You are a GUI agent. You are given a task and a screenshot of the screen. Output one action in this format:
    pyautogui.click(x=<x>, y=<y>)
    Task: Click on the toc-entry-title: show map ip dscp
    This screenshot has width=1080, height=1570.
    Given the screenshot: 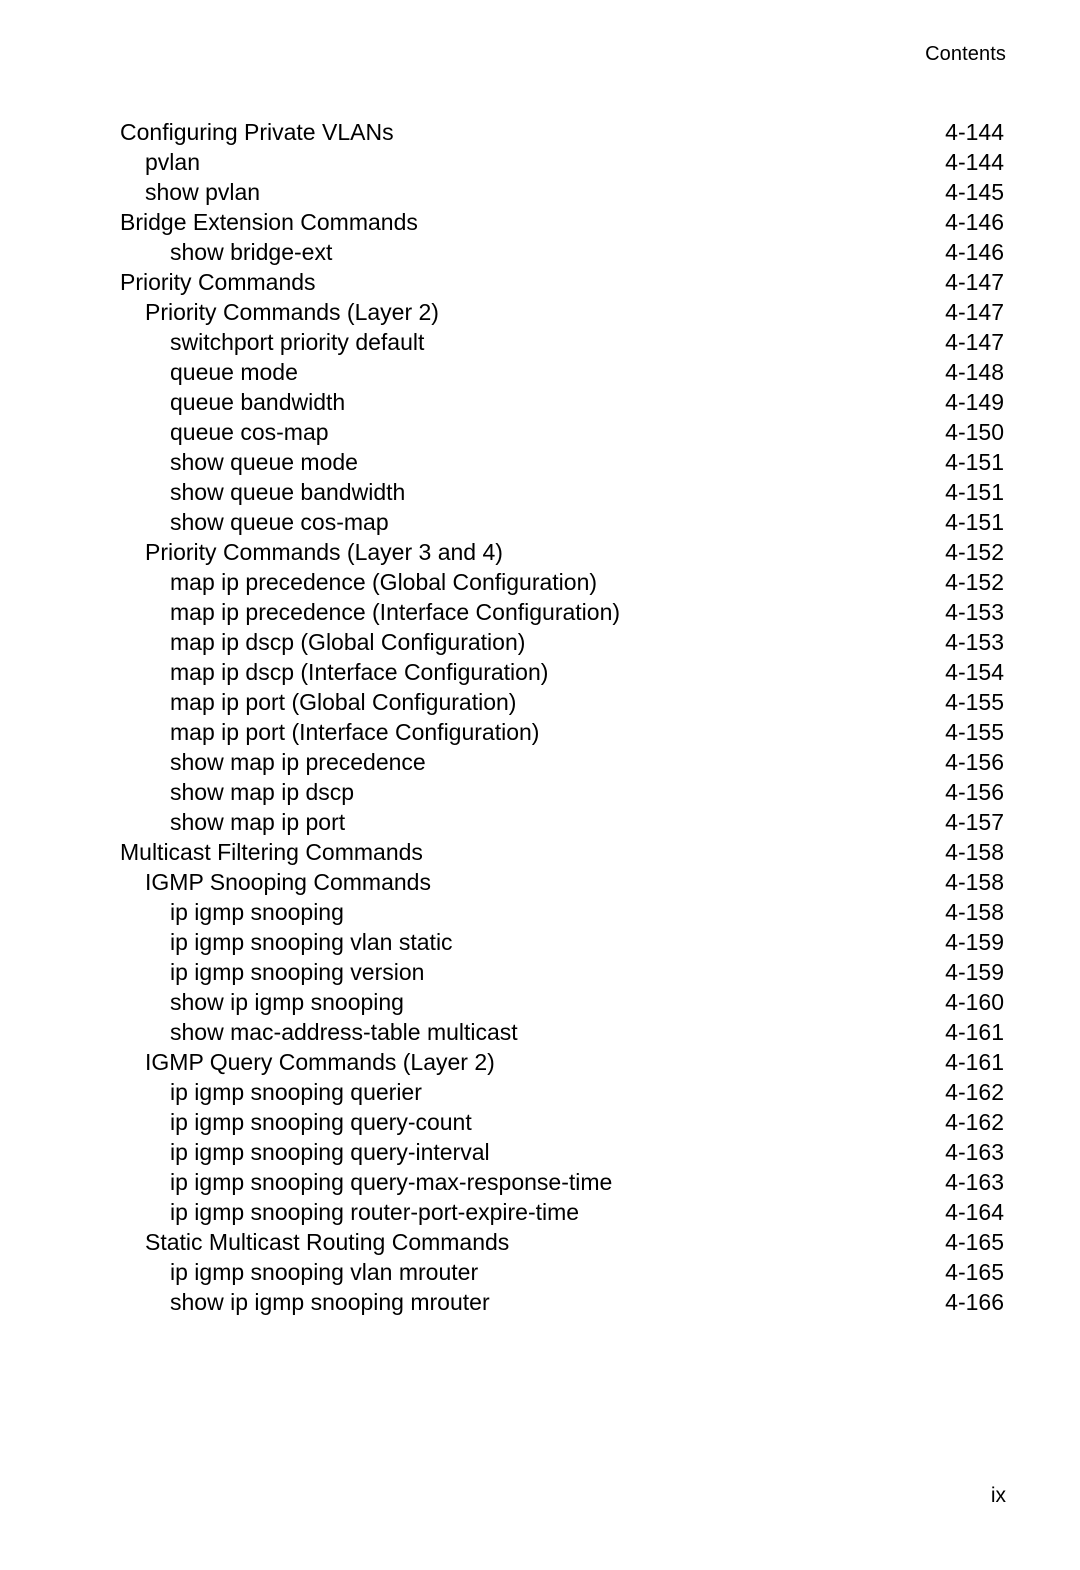 What is the action you would take?
    pyautogui.click(x=262, y=792)
    